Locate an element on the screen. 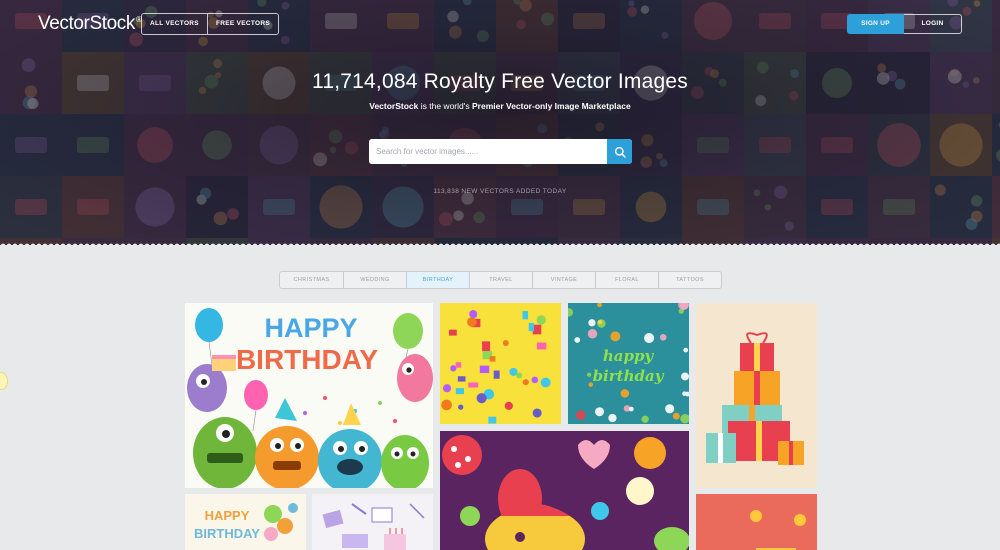 This screenshot has height=550, width=1000. search-icon is located at coordinates (620, 152).